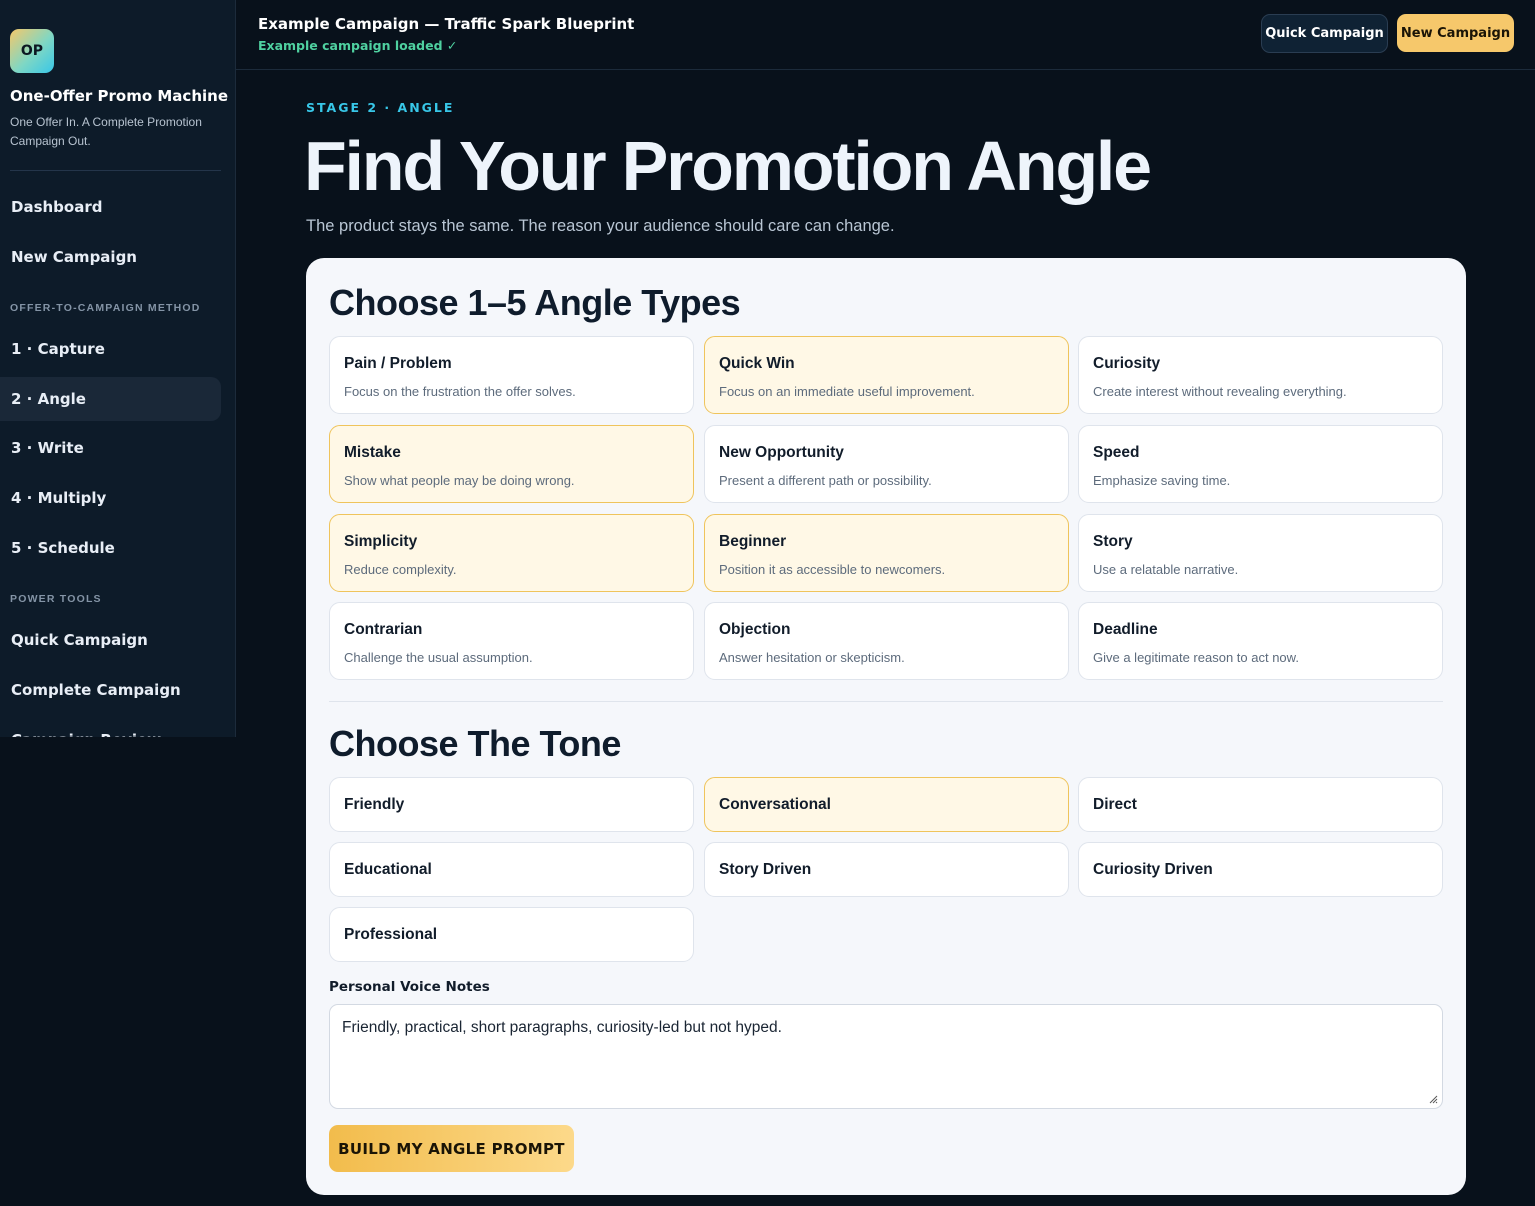 The width and height of the screenshot is (1535, 1206). What do you see at coordinates (374, 804) in the screenshot?
I see `tone-option-title: Friendly` at bounding box center [374, 804].